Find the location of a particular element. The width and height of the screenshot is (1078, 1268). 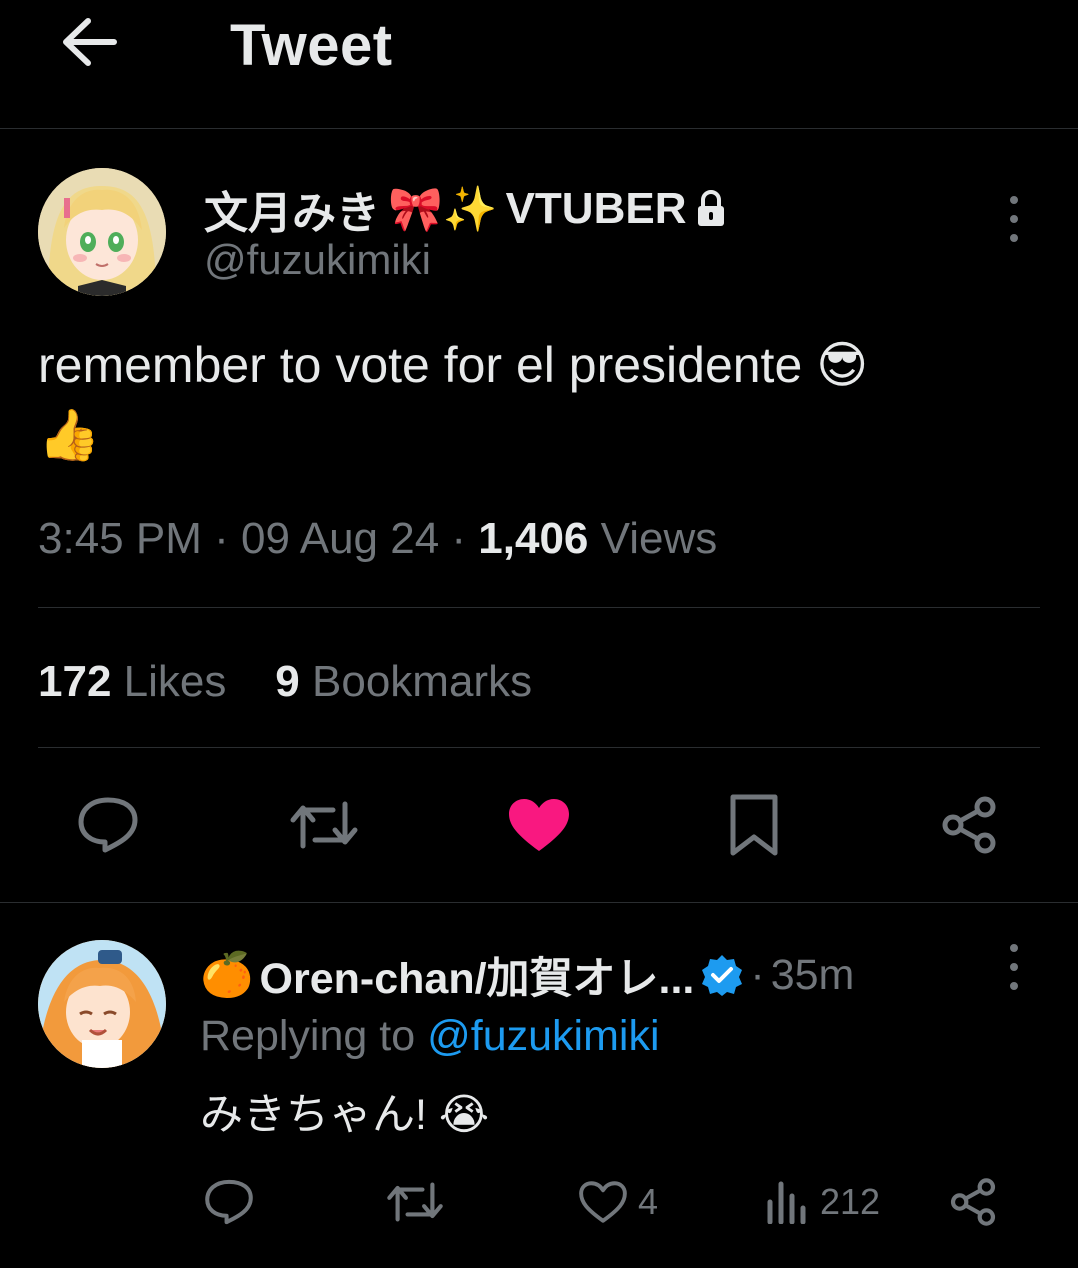

reply-text: みきちゃん! 😭 is located at coordinates (344, 1111).